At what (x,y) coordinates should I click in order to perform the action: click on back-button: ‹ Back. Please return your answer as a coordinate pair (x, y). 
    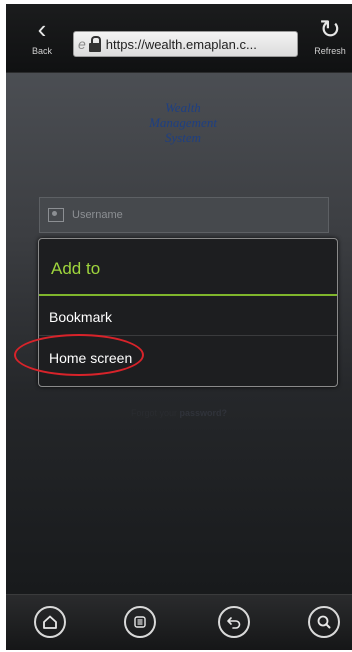
    Looking at the image, I should click on (42, 39).